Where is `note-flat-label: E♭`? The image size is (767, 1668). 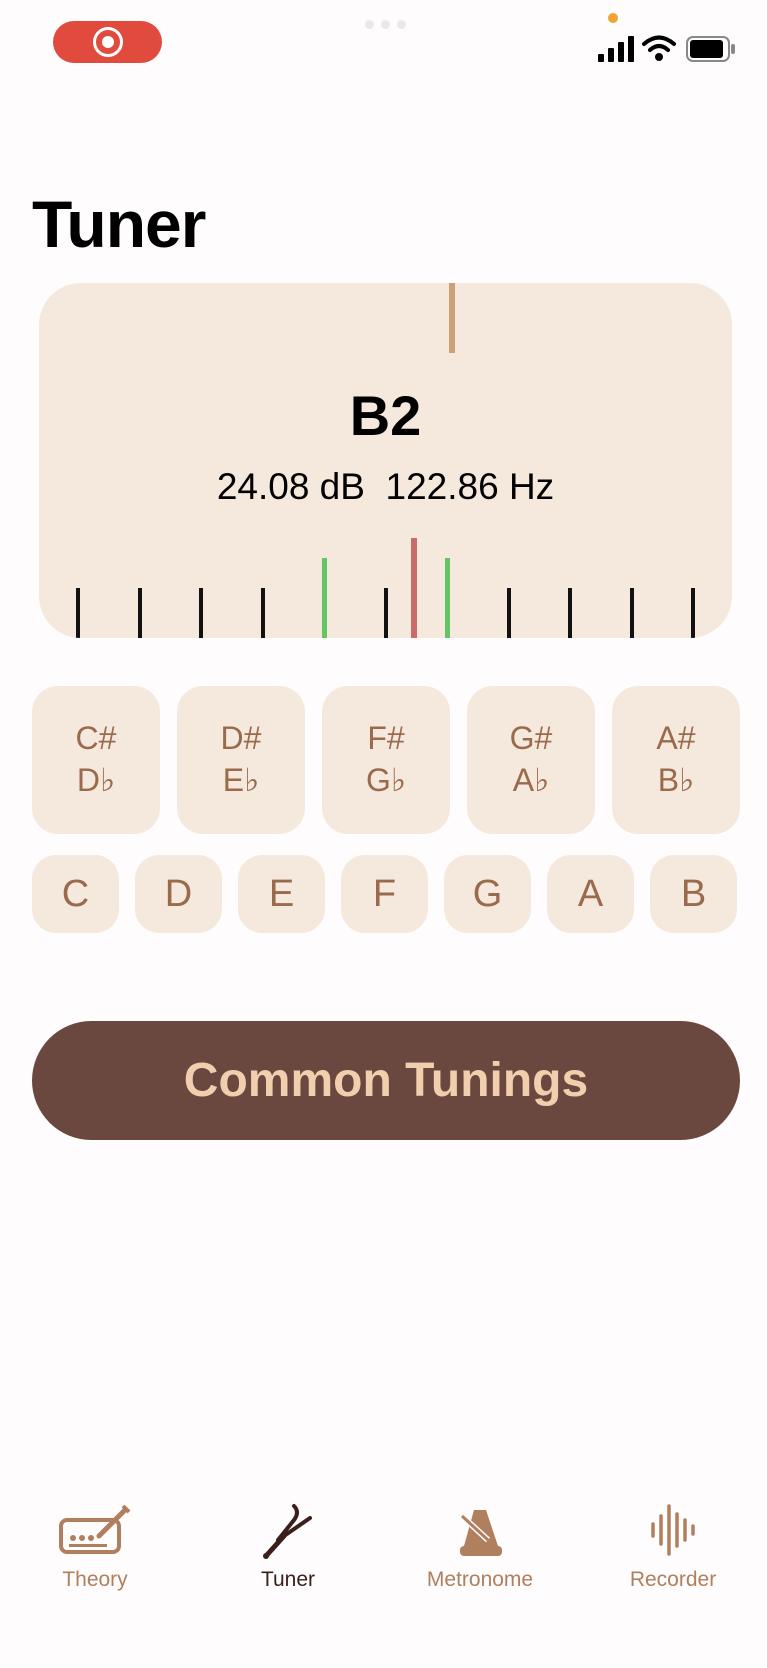 note-flat-label: E♭ is located at coordinates (241, 780).